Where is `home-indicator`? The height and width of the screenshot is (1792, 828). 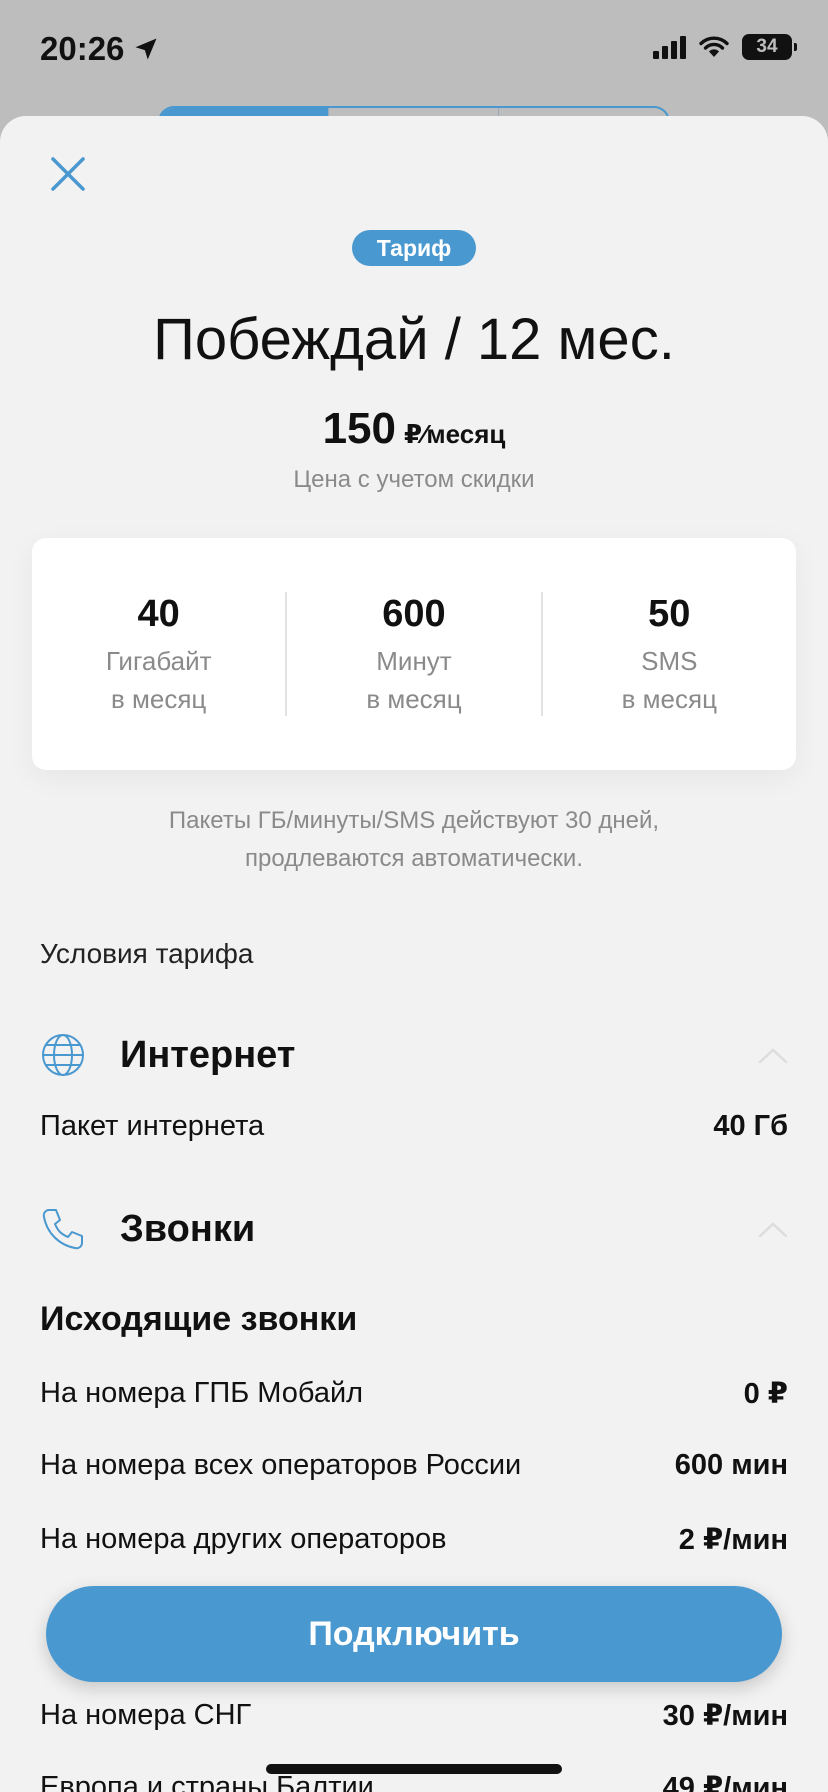
home-indicator is located at coordinates (414, 1769).